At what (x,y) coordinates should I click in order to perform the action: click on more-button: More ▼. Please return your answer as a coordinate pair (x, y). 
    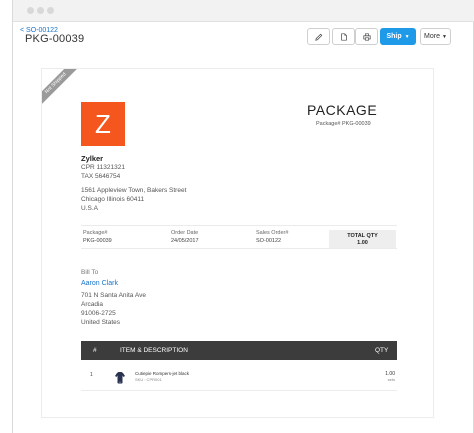
    Looking at the image, I should click on (435, 36).